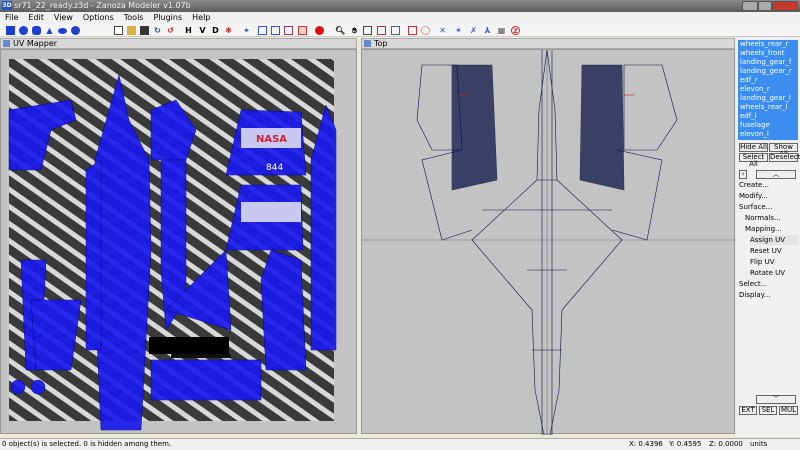  What do you see at coordinates (319, 30) in the screenshot?
I see `render-icon` at bounding box center [319, 30].